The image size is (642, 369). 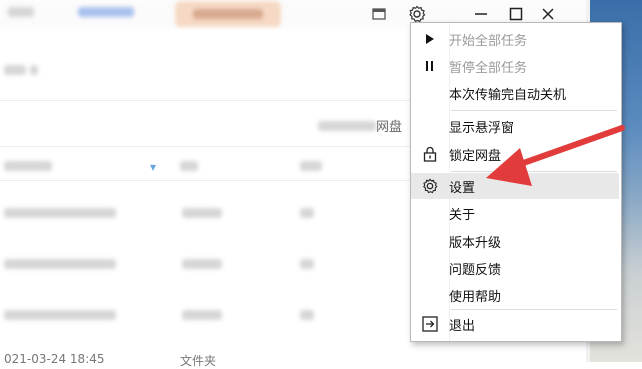 I want to click on pause-icon, so click(x=430, y=66).